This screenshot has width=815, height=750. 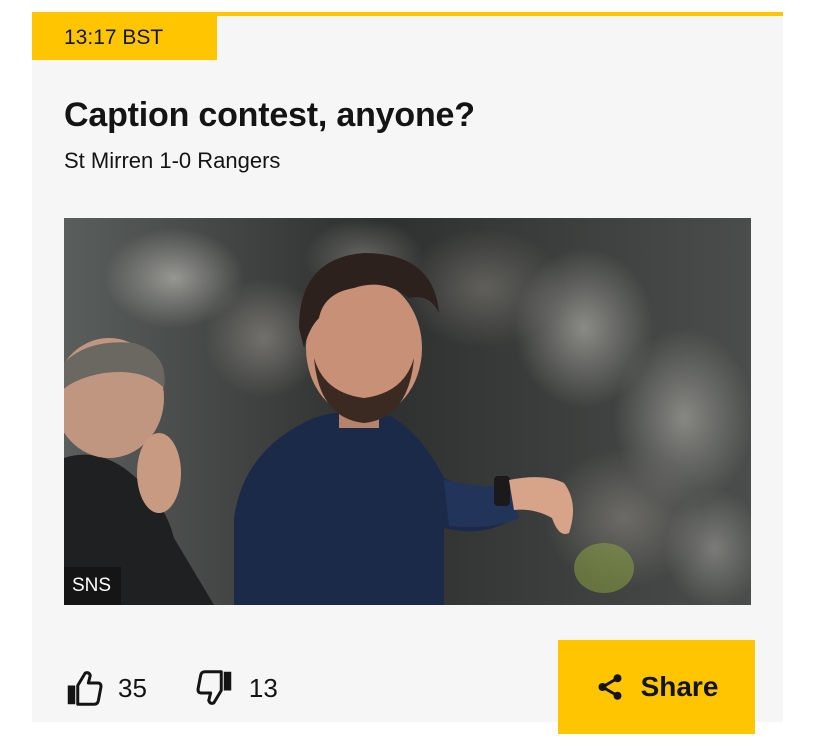 What do you see at coordinates (236, 688) in the screenshot?
I see `dislike-button: 13` at bounding box center [236, 688].